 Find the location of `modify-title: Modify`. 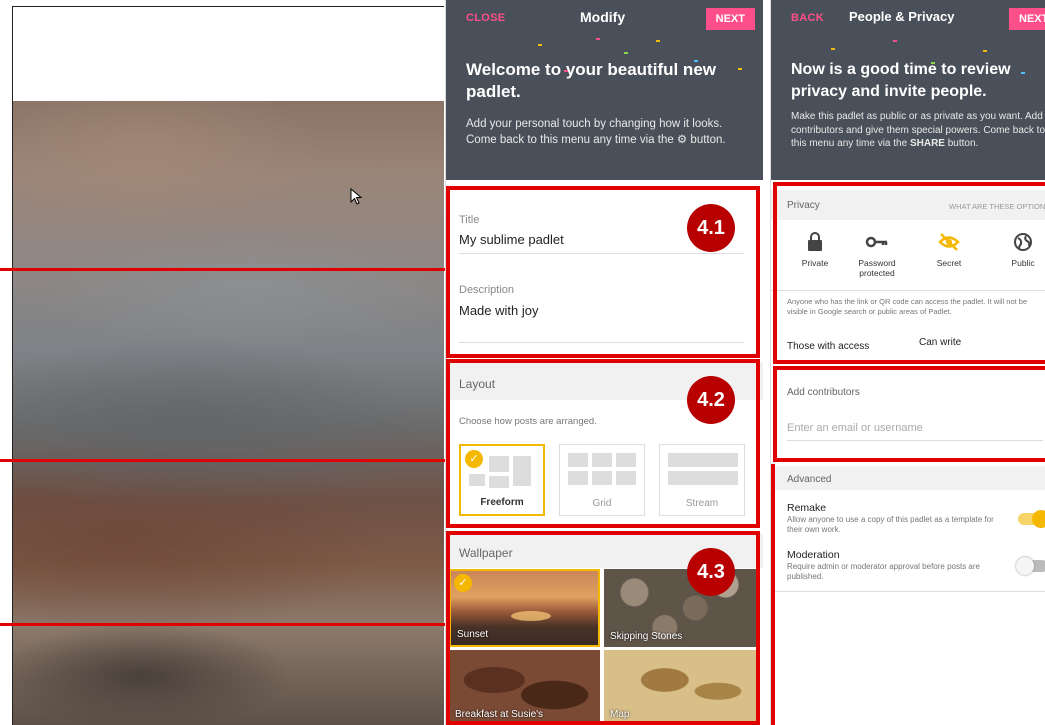

modify-title: Modify is located at coordinates (603, 17).